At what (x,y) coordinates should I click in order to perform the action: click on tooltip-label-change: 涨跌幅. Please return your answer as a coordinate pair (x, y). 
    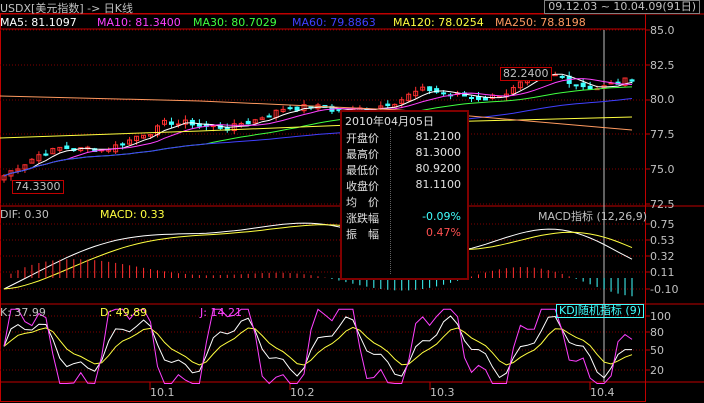
    Looking at the image, I should click on (362, 218).